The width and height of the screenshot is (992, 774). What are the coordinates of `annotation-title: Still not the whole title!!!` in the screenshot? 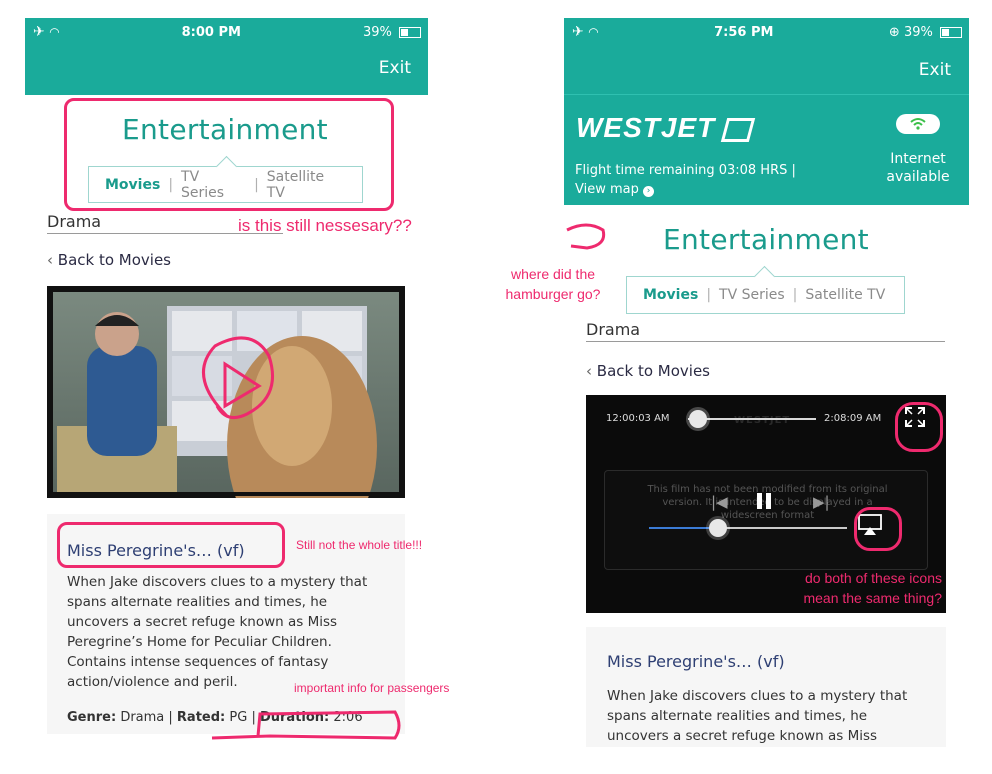 It's located at (359, 545).